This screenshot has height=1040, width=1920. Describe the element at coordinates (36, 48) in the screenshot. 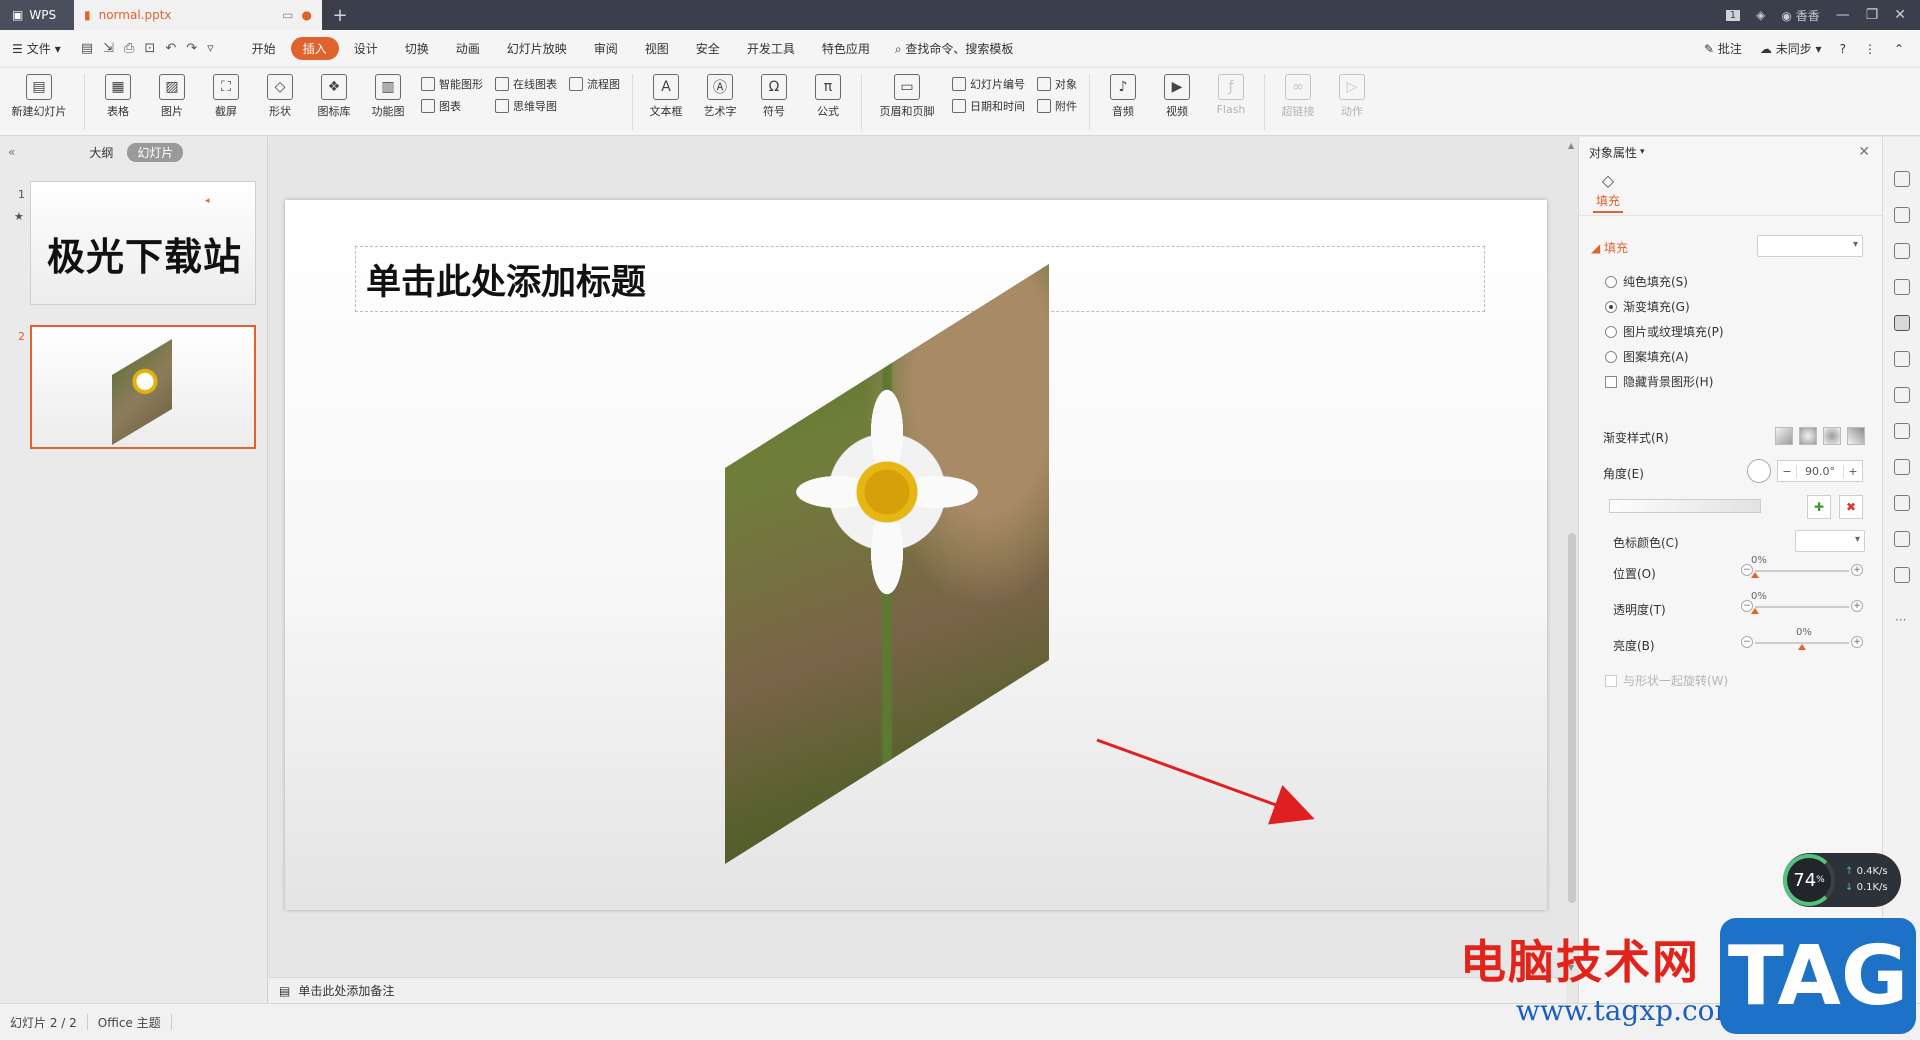

I see `file-menu: ☰ 文件 ▾` at that location.